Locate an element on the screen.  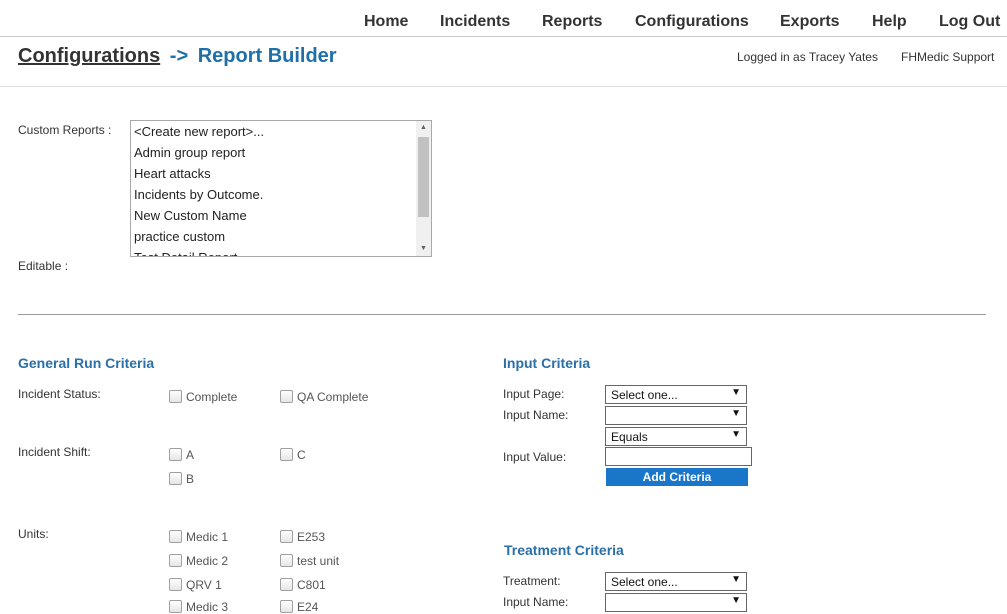
unit-label: test unit is located at coordinates (318, 561).